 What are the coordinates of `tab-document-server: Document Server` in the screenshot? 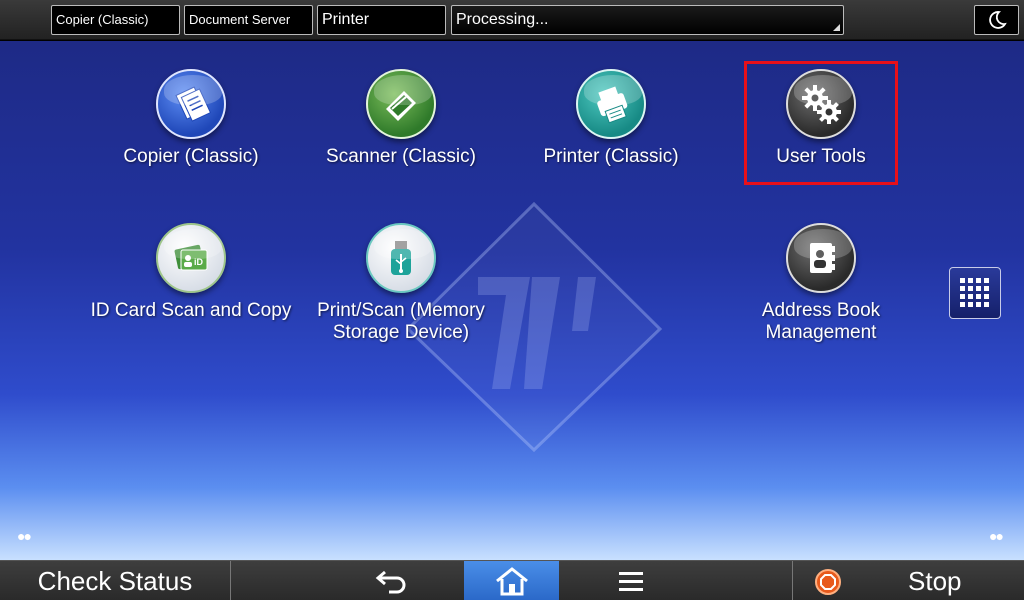 It's located at (248, 20).